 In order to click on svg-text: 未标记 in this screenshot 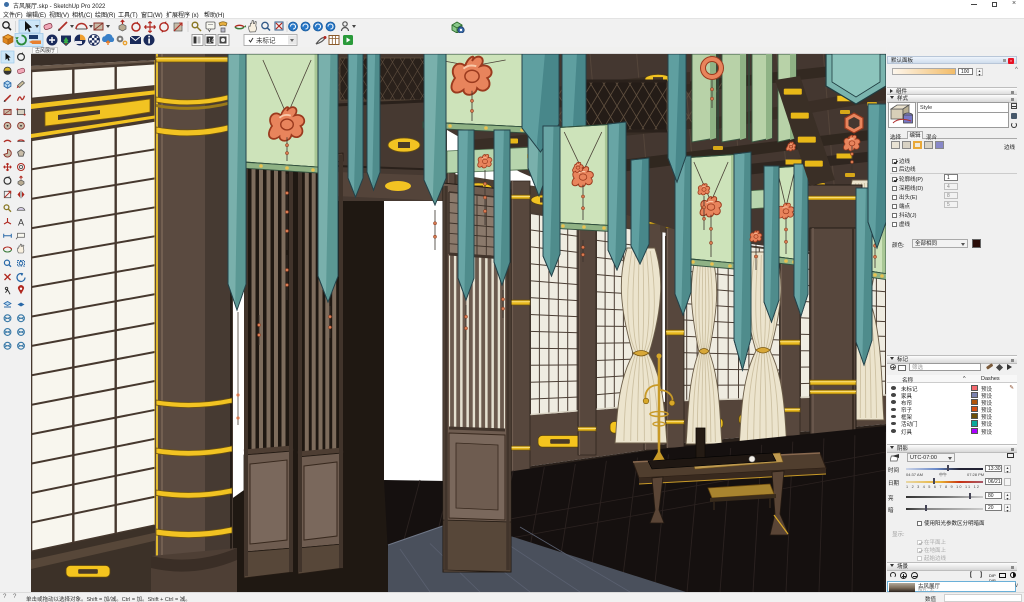, I will do `click(266, 40)`.